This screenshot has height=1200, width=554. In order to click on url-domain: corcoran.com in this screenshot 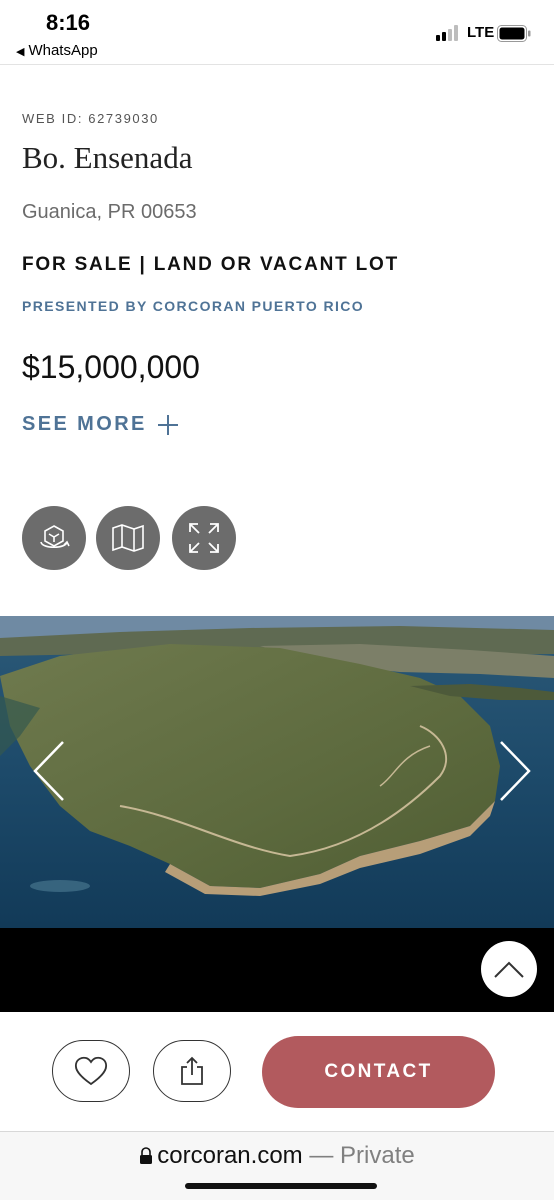, I will do `click(230, 1155)`.